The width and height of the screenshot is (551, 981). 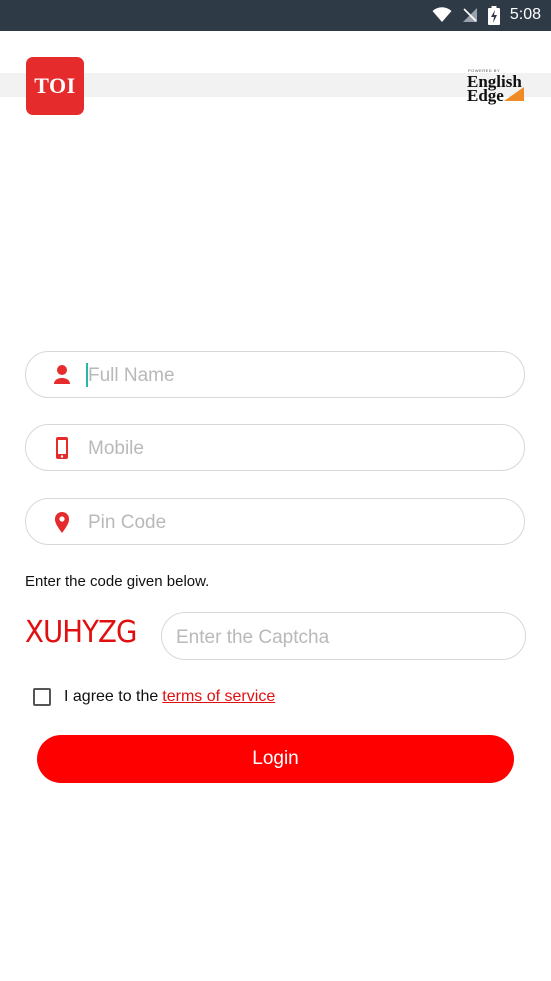 I want to click on location-pin-icon, so click(x=62, y=522).